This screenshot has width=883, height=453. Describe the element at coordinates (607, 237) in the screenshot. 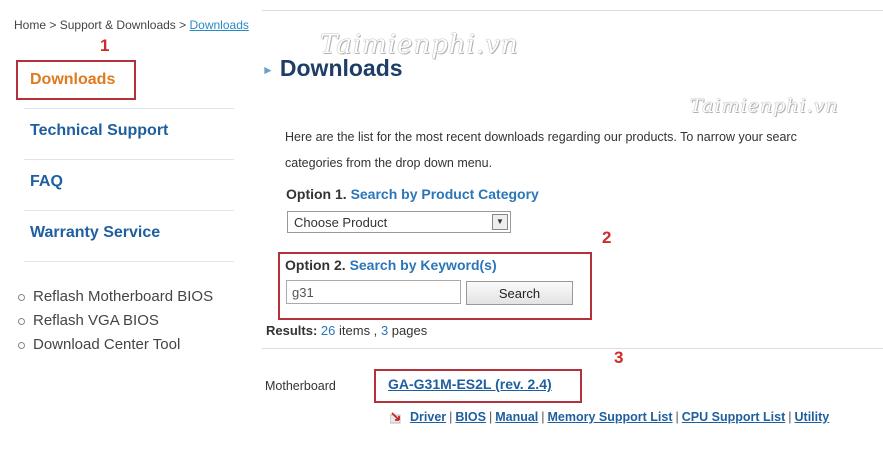

I see `annotation-number: 2` at that location.